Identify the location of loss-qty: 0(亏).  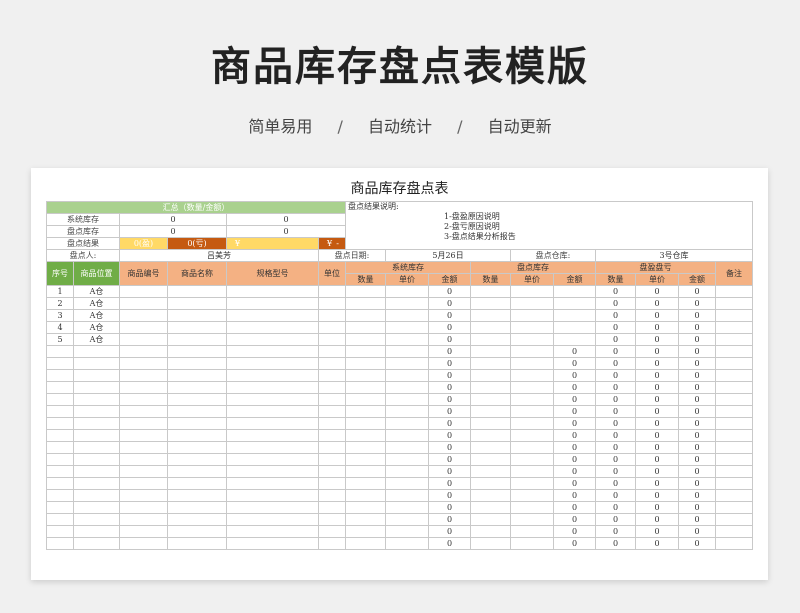
(197, 243).